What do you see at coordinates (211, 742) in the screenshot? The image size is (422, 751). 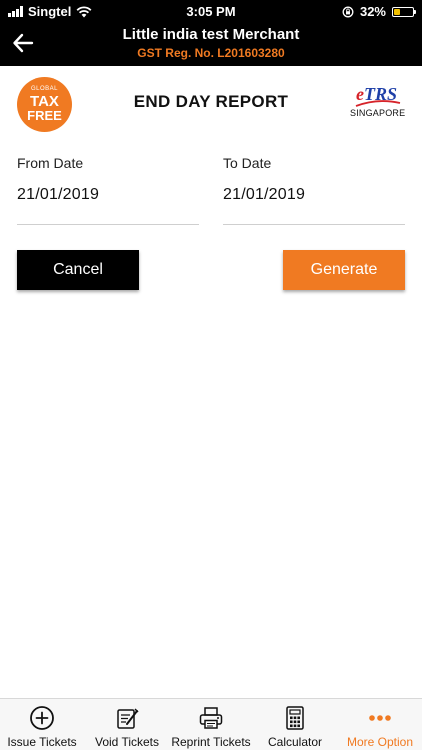 I see `tab-label: Reprint Tickets` at bounding box center [211, 742].